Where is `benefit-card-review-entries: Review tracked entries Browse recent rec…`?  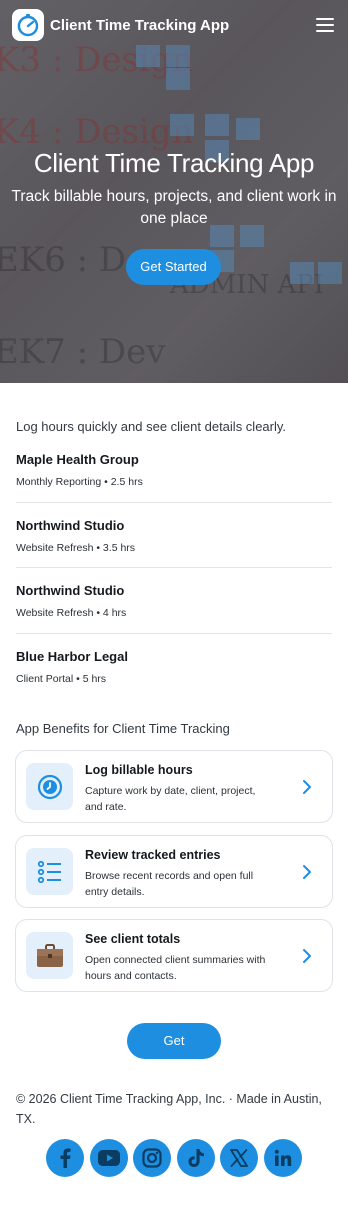
benefit-card-review-entries: Review tracked entries Browse recent rec… is located at coordinates (174, 871).